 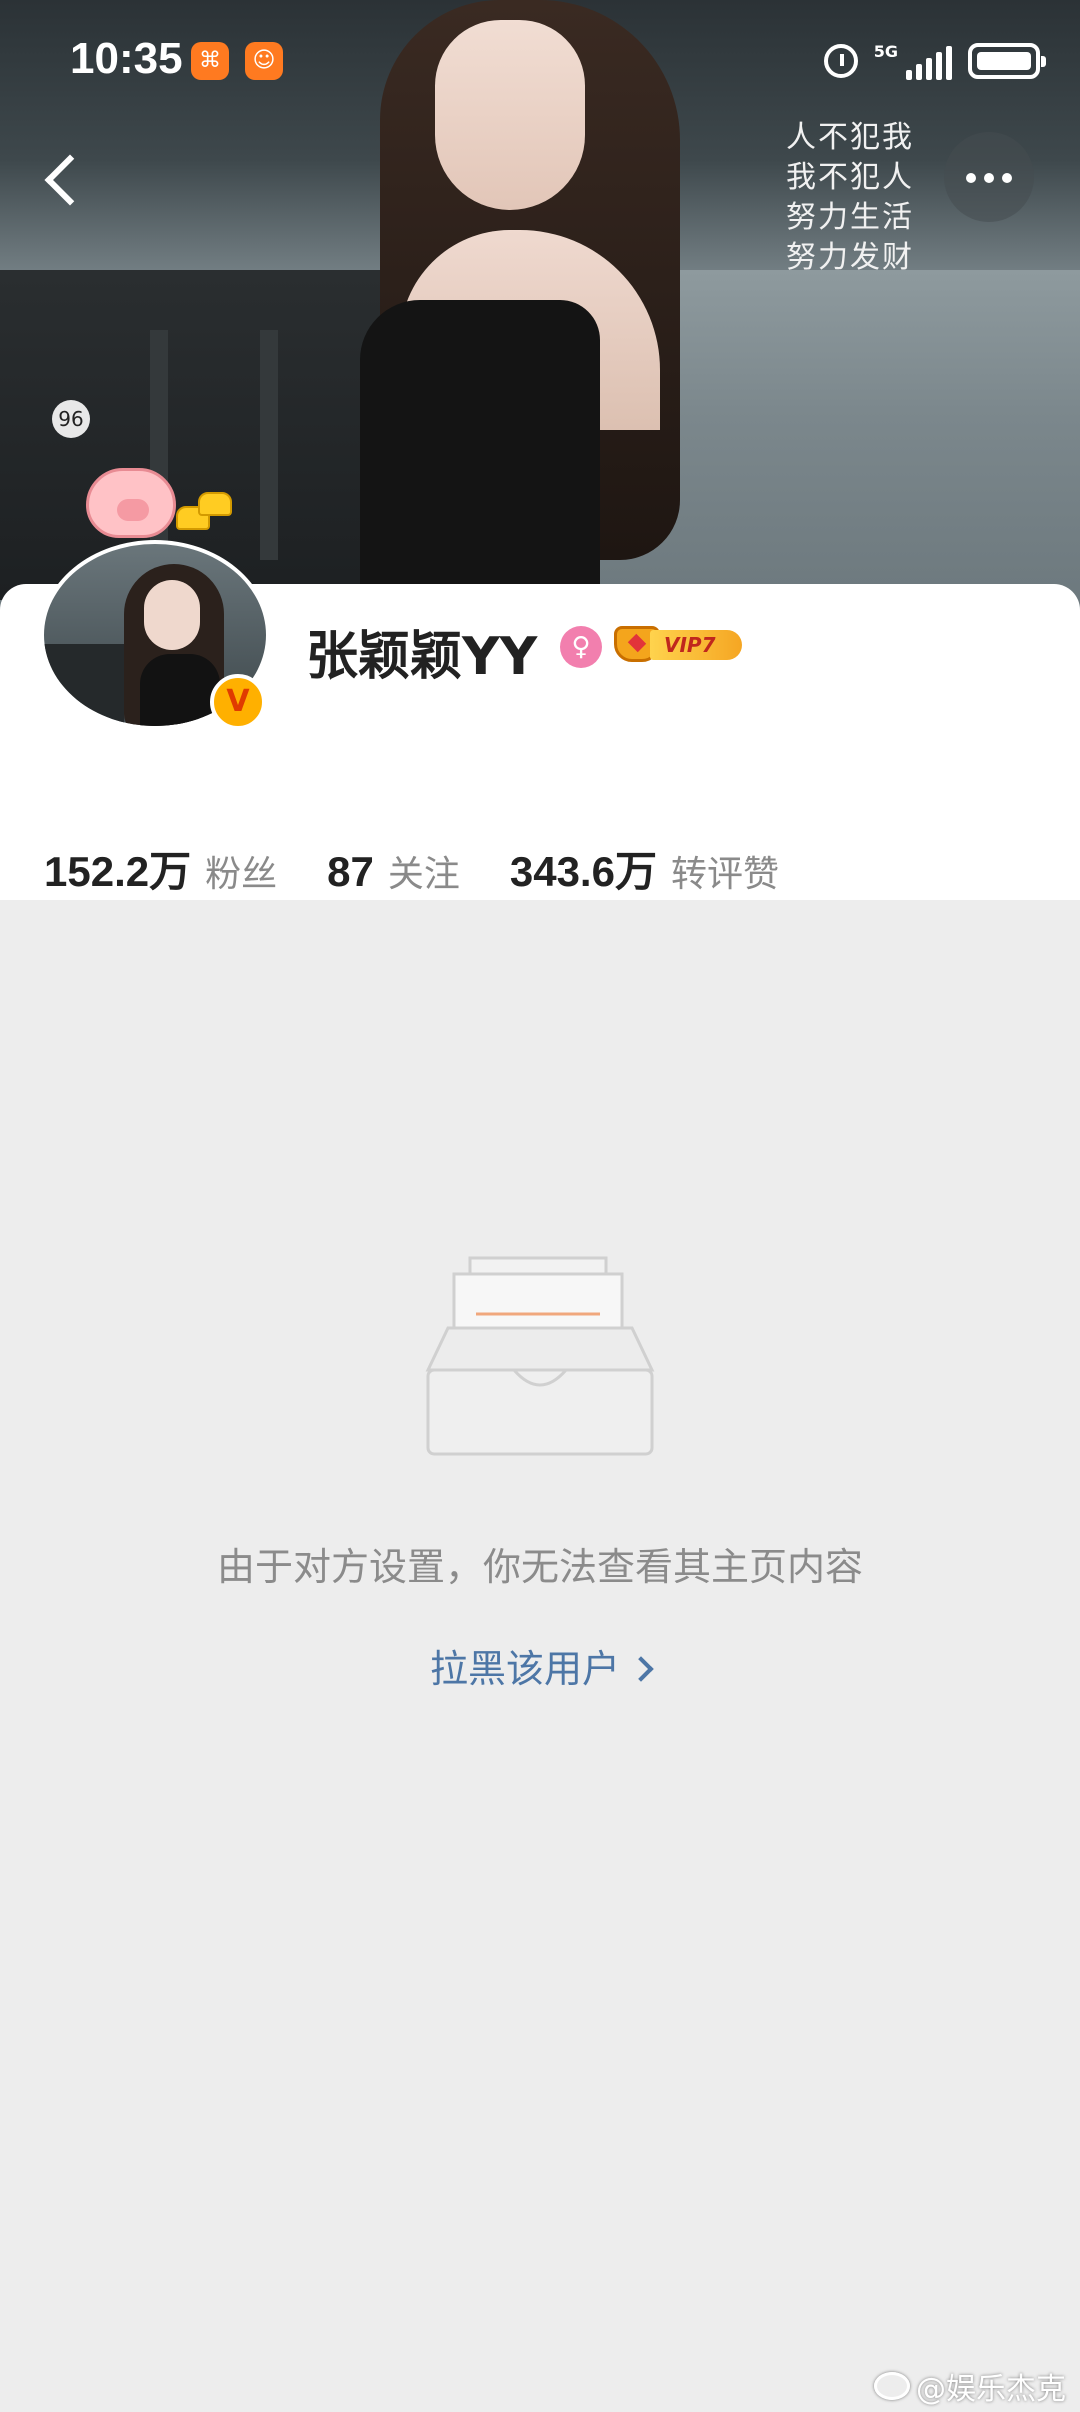 What do you see at coordinates (581, 647) in the screenshot?
I see `female-gender-icon: ♀` at bounding box center [581, 647].